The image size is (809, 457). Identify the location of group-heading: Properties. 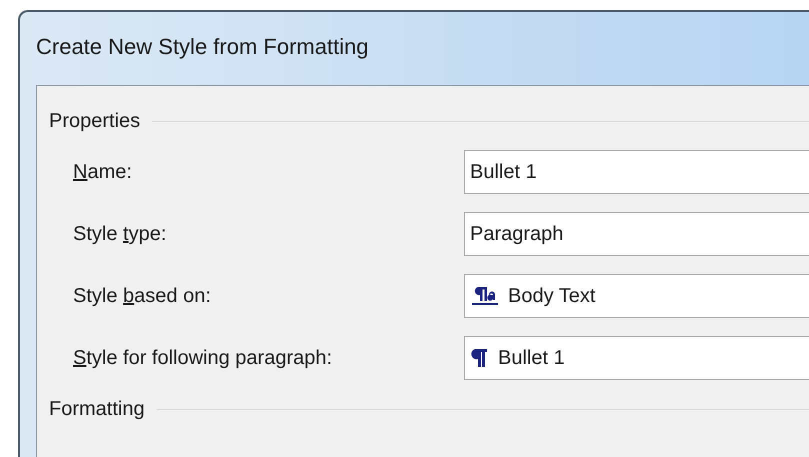
(94, 121).